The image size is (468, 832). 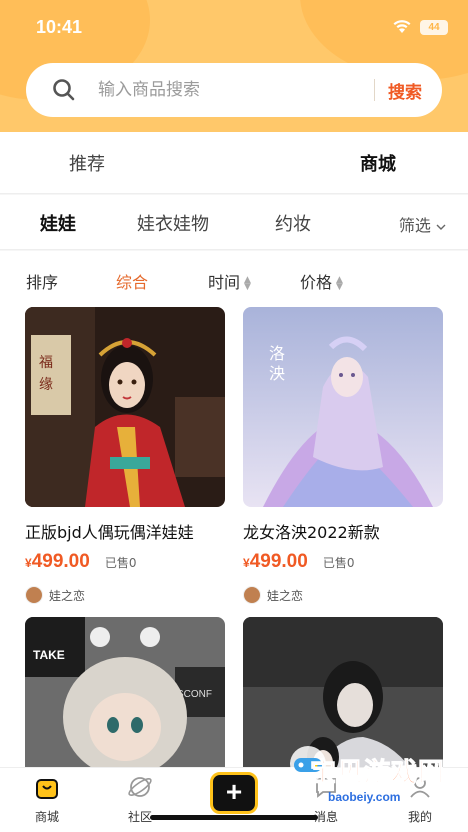 I want to click on wifi-icon, so click(x=402, y=26).